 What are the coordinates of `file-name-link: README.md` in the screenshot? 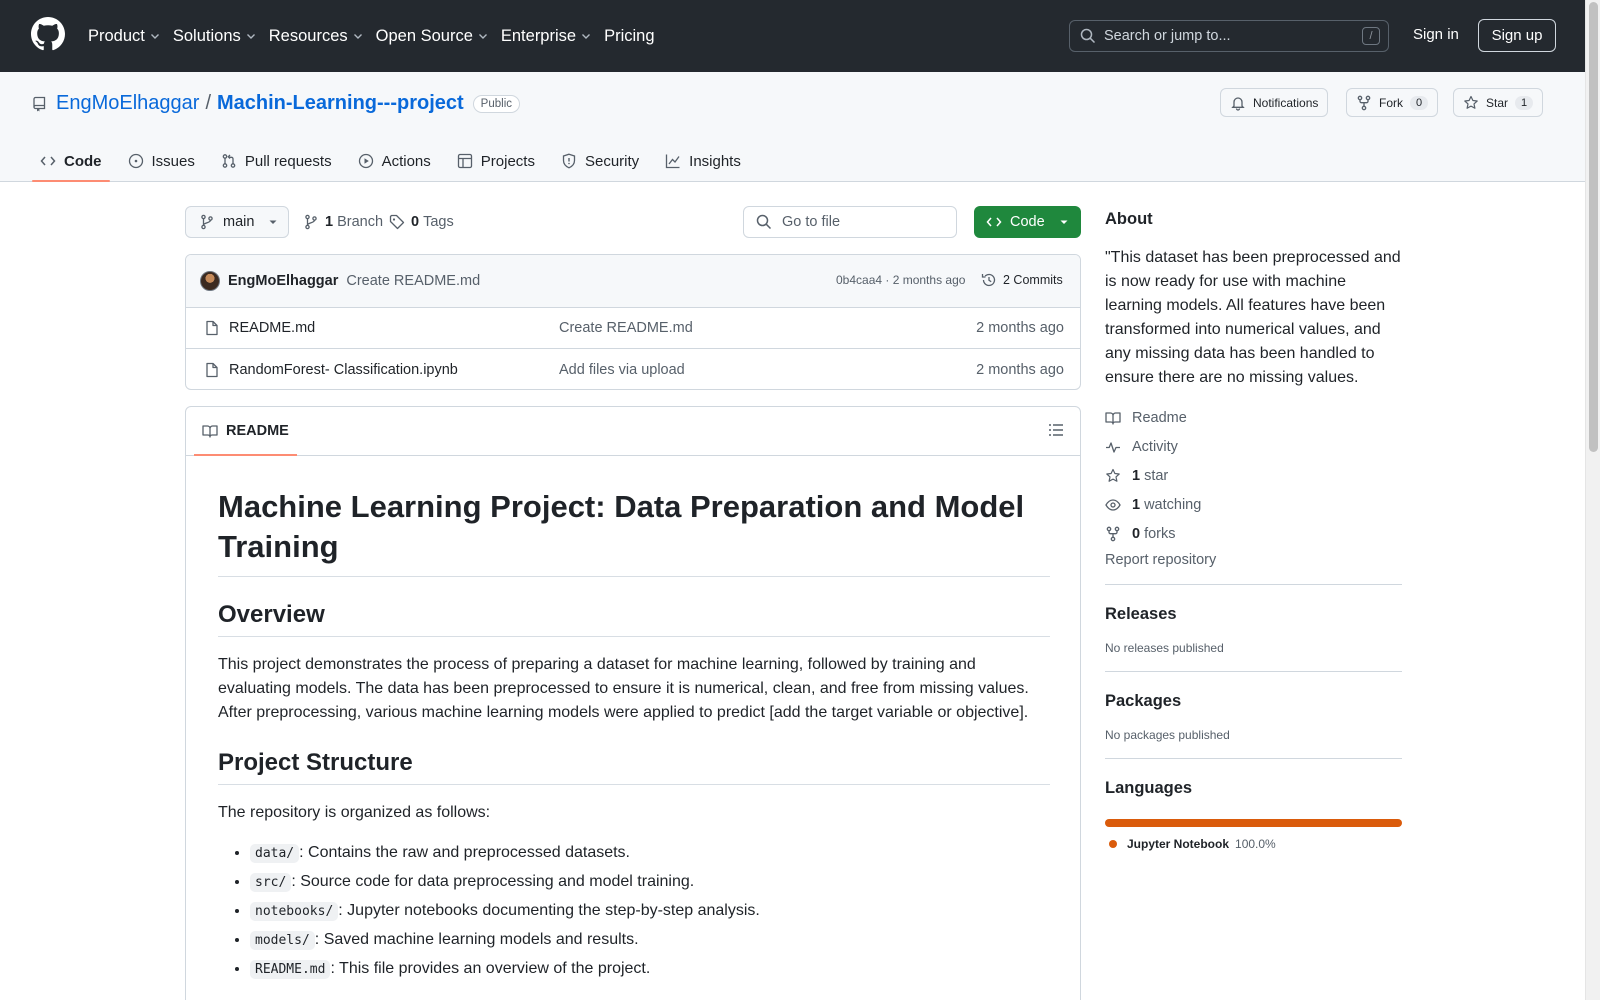 It's located at (272, 328).